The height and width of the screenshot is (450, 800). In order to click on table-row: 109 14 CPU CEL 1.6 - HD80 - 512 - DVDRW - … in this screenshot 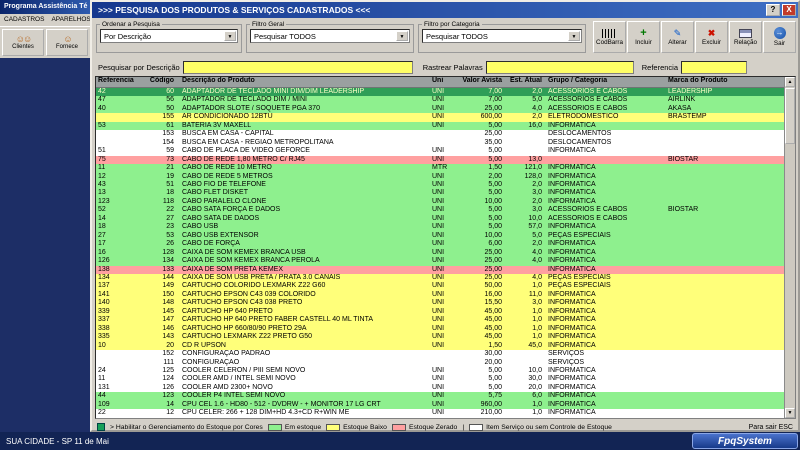, I will do `click(440, 405)`.